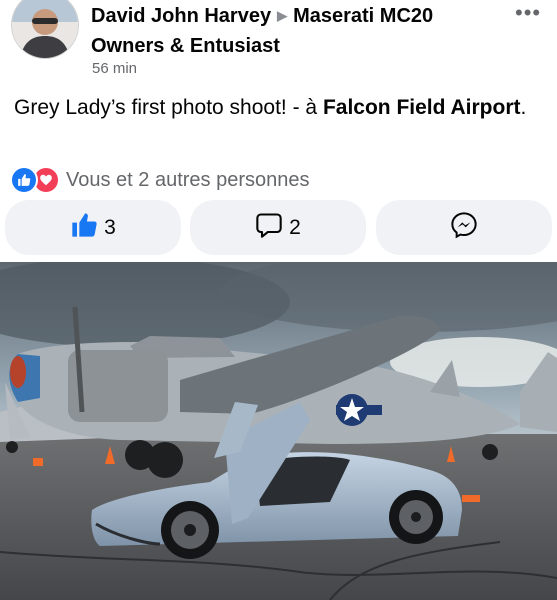 The width and height of the screenshot is (557, 600). Describe the element at coordinates (110, 227) in the screenshot. I see `like-count: 3` at that location.